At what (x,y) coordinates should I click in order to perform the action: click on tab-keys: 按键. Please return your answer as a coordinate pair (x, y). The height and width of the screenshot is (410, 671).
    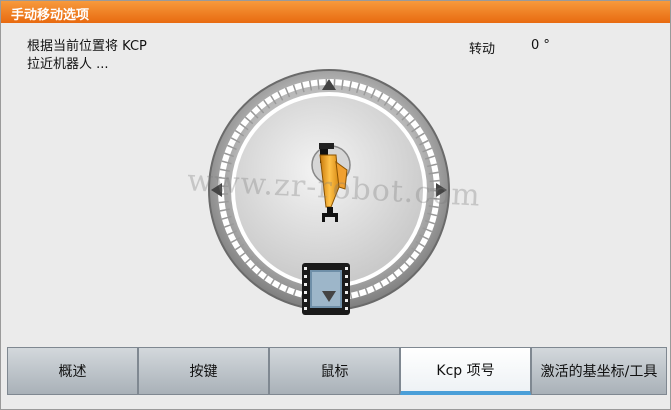
    Looking at the image, I should click on (203, 371).